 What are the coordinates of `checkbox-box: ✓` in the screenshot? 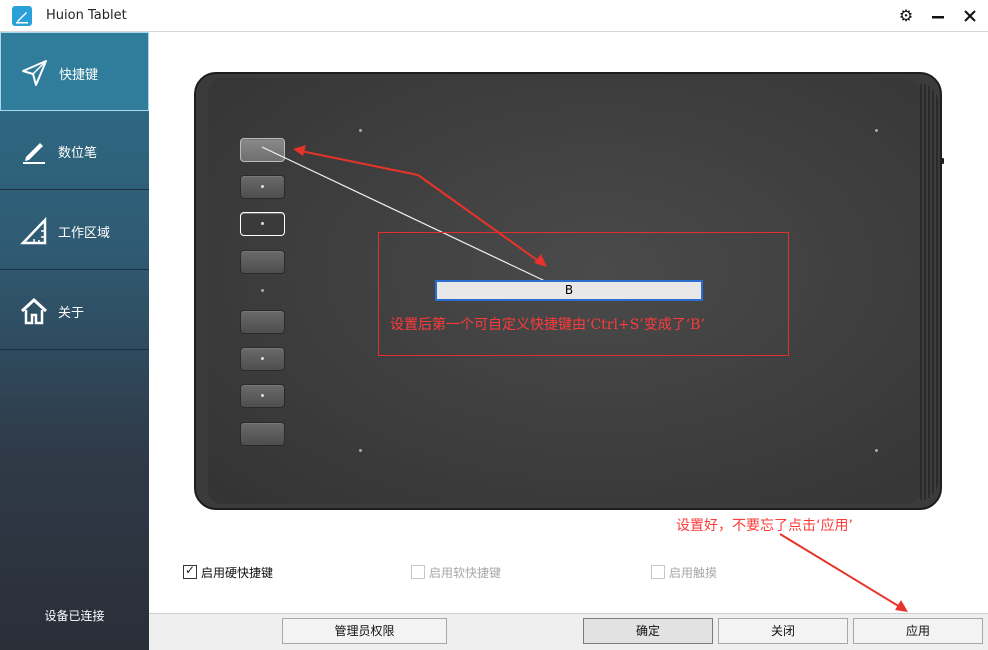 It's located at (190, 571).